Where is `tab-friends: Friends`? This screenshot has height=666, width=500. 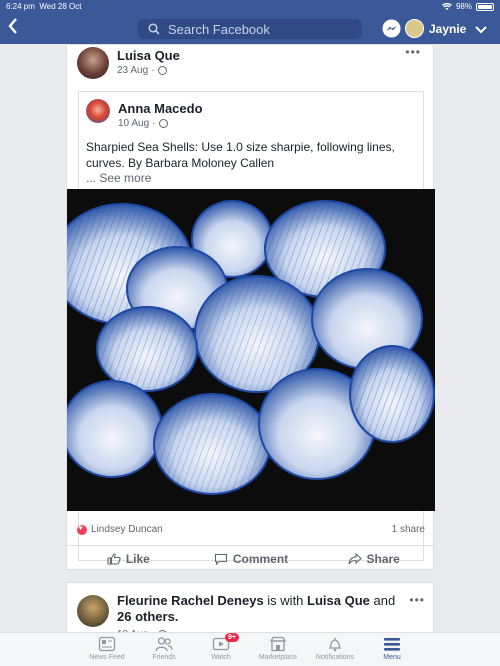
tab-friends: Friends is located at coordinates (164, 651).